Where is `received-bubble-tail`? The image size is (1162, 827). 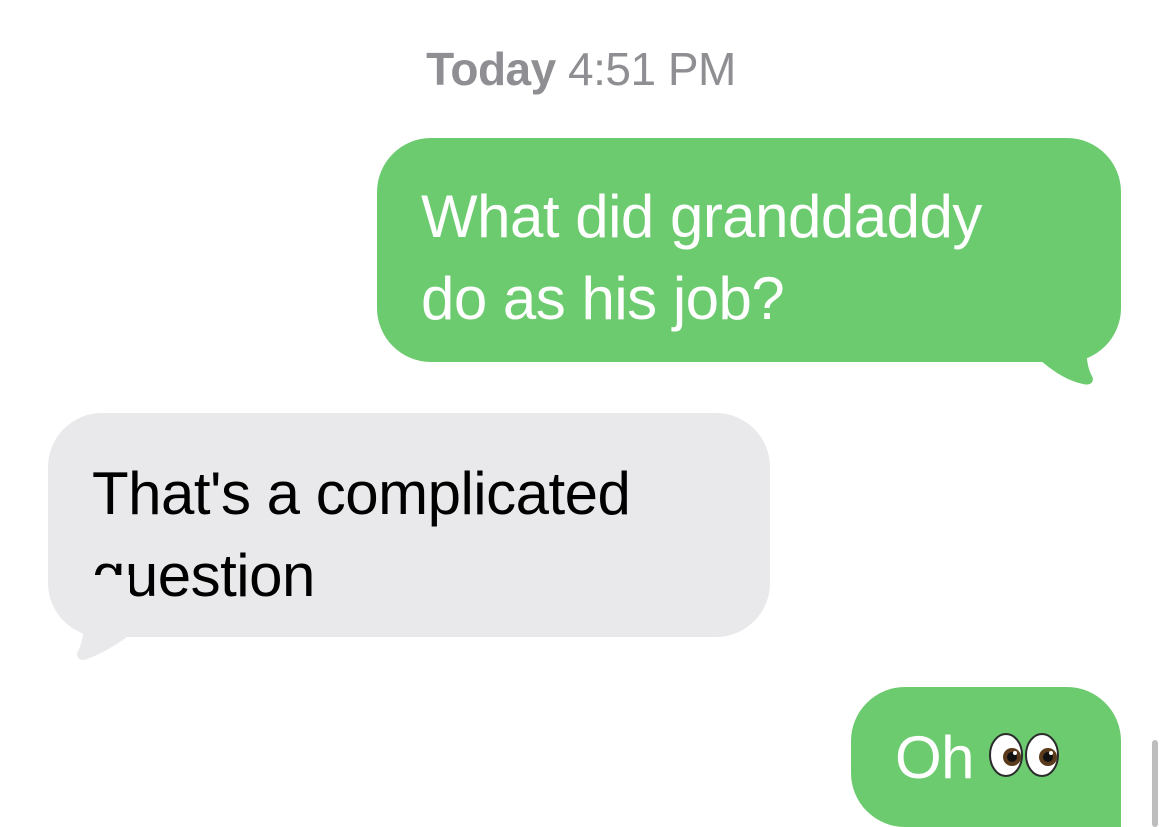 received-bubble-tail is located at coordinates (103, 617).